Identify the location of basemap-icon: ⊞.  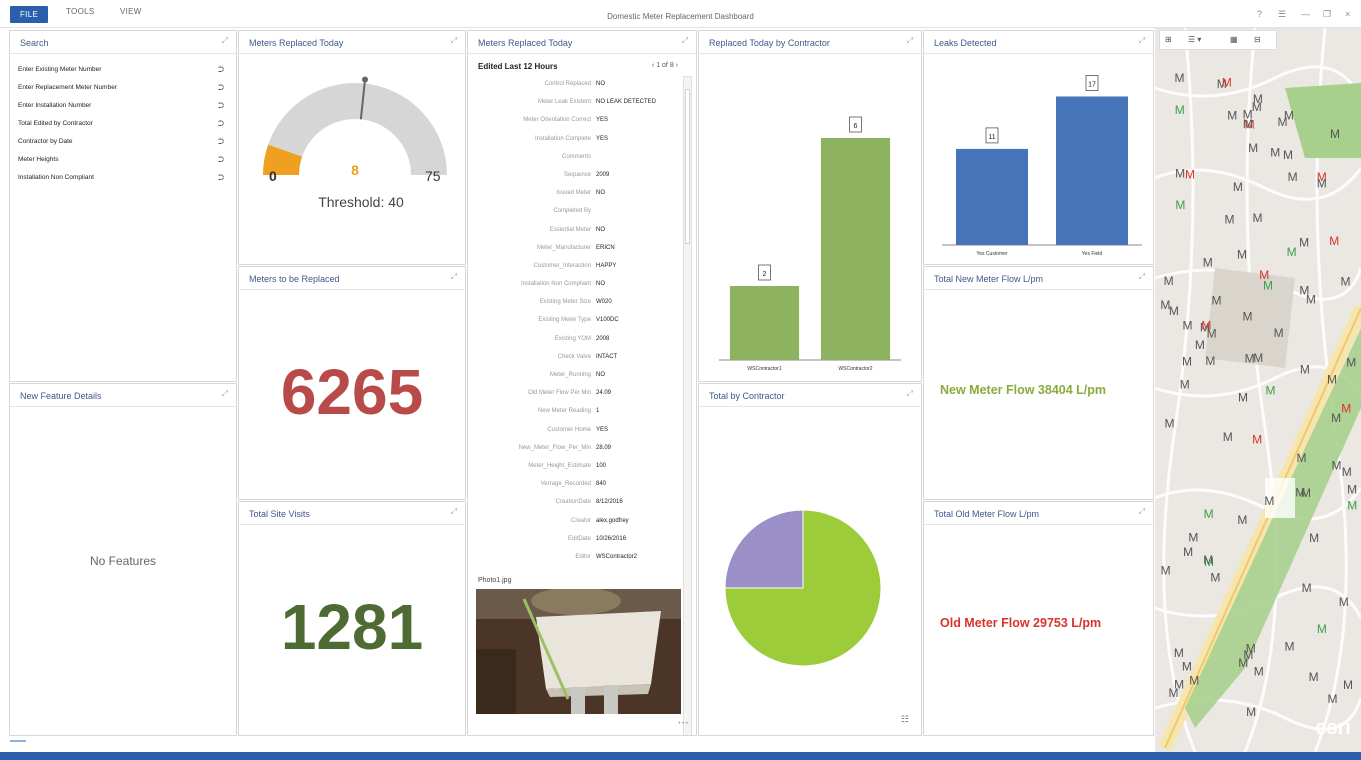
(1168, 39).